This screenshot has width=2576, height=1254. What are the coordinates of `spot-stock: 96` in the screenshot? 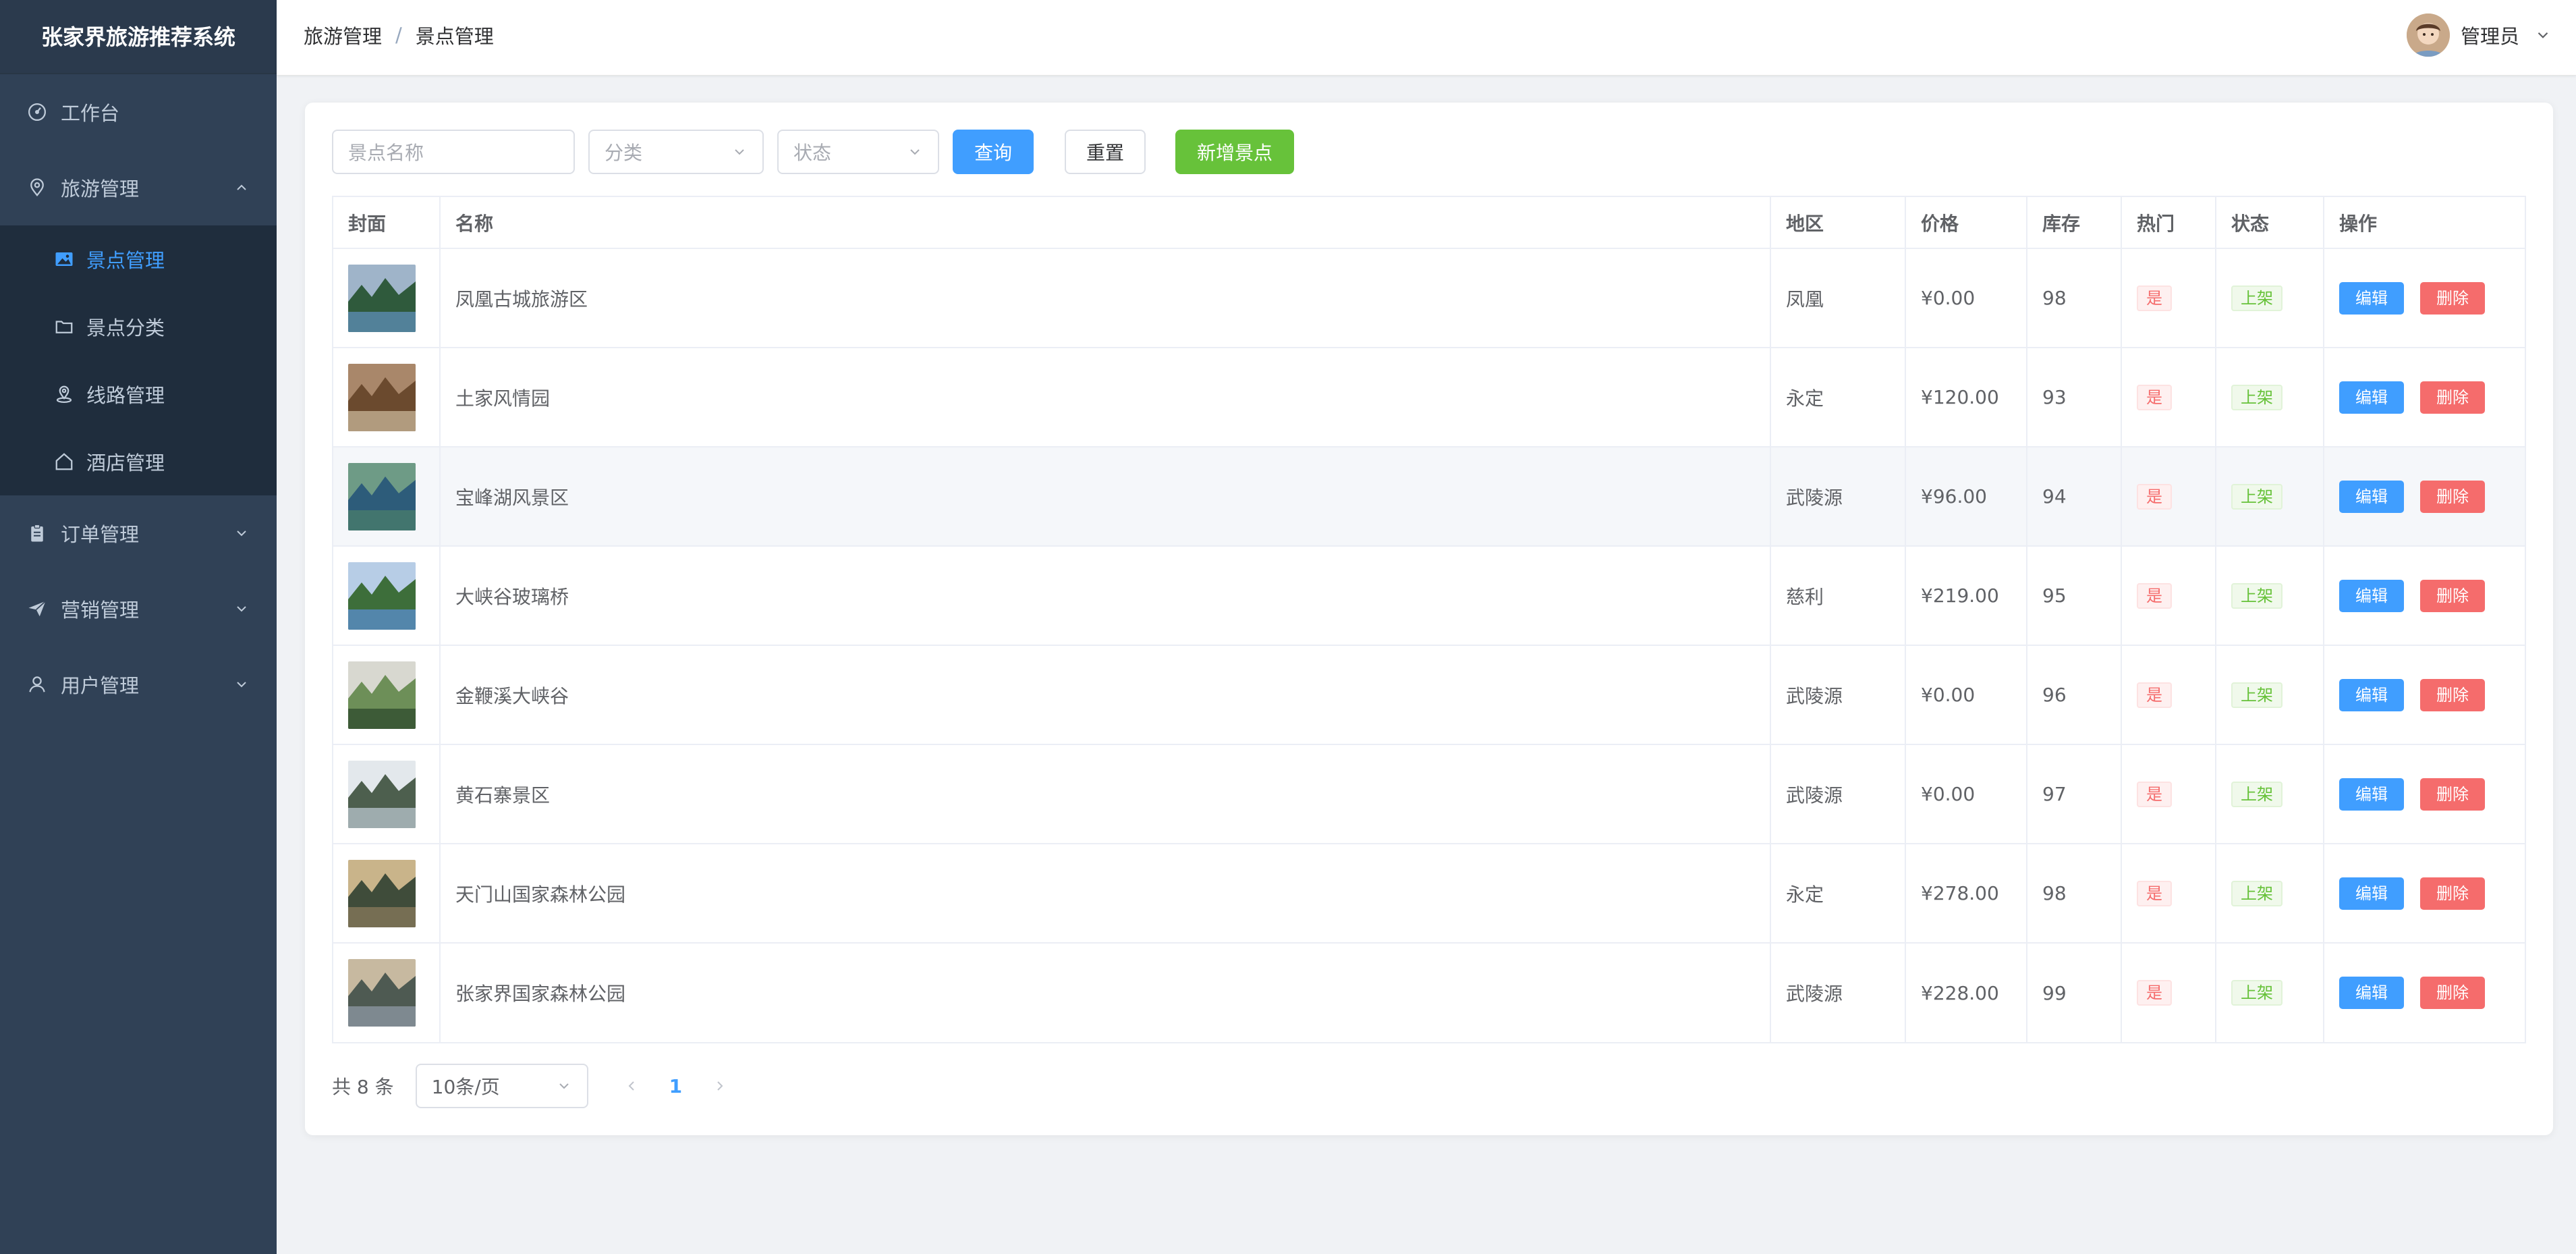 It's located at (2074, 695).